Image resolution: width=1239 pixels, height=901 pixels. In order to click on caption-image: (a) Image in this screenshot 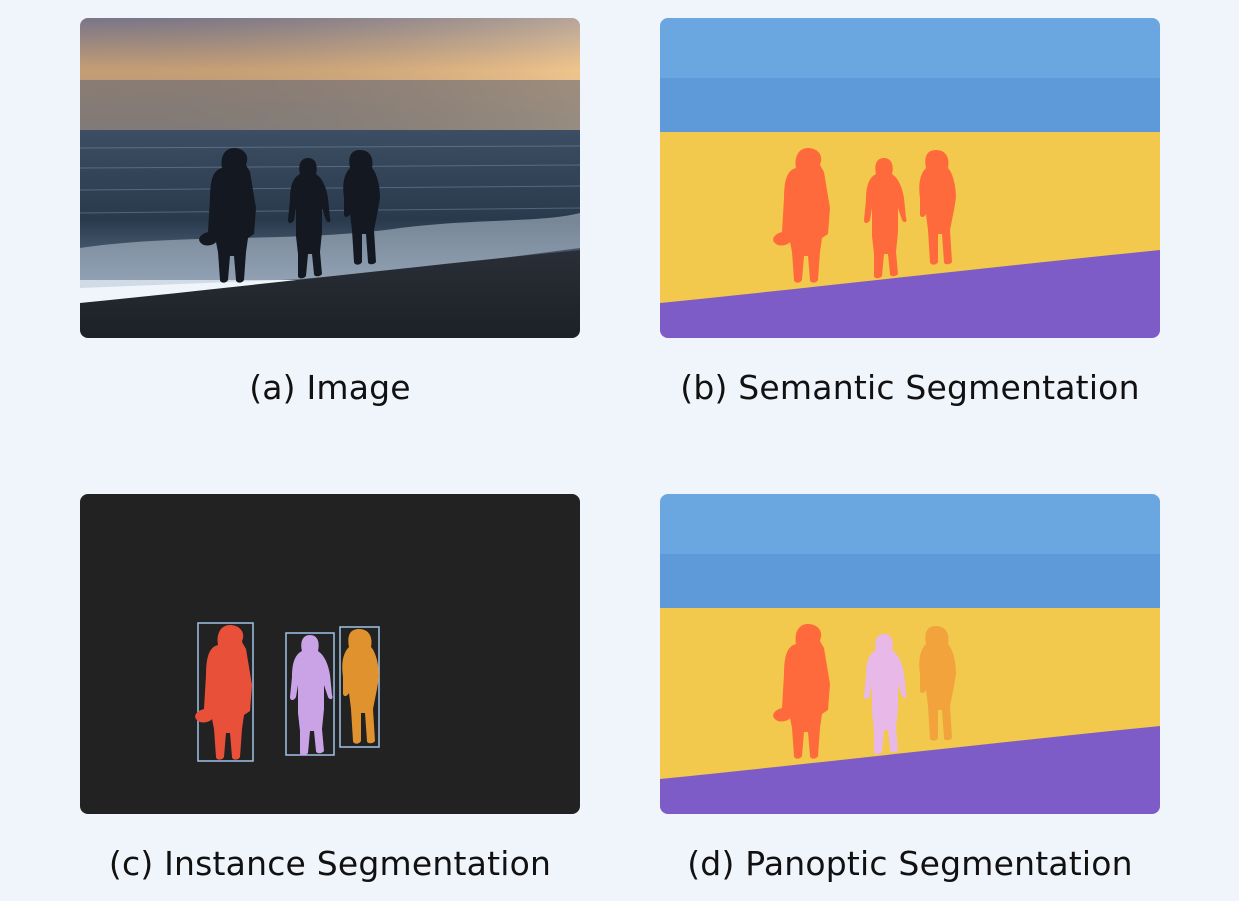, I will do `click(330, 387)`.